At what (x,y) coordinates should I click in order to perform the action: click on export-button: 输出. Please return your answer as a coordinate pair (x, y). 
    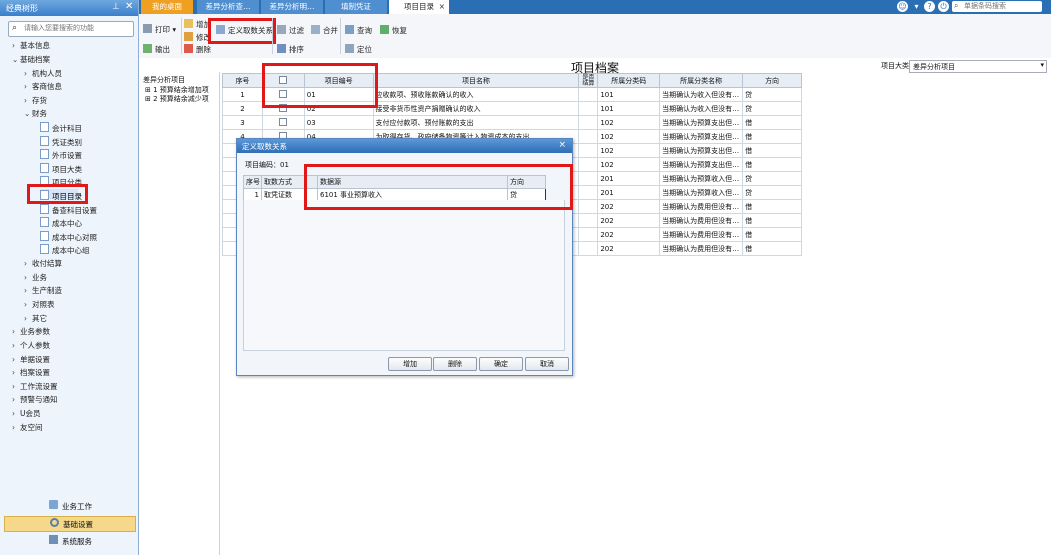
    Looking at the image, I should click on (156, 49).